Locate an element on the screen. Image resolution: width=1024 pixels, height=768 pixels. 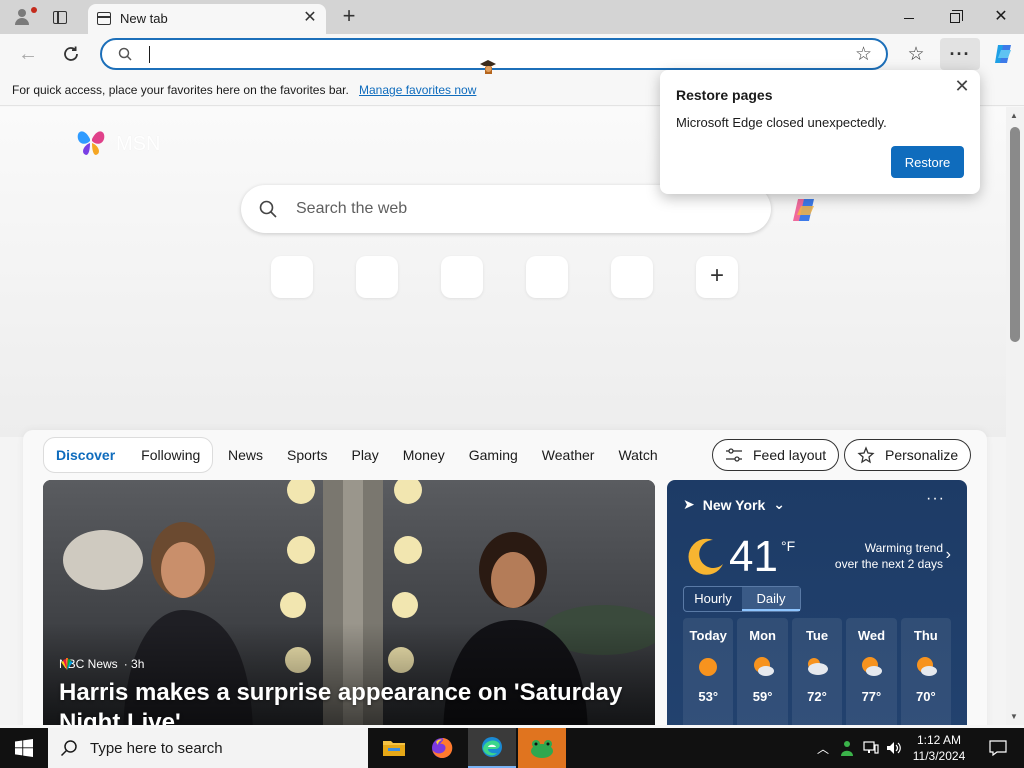
newtab-favicon-icon is located at coordinates (104, 18).